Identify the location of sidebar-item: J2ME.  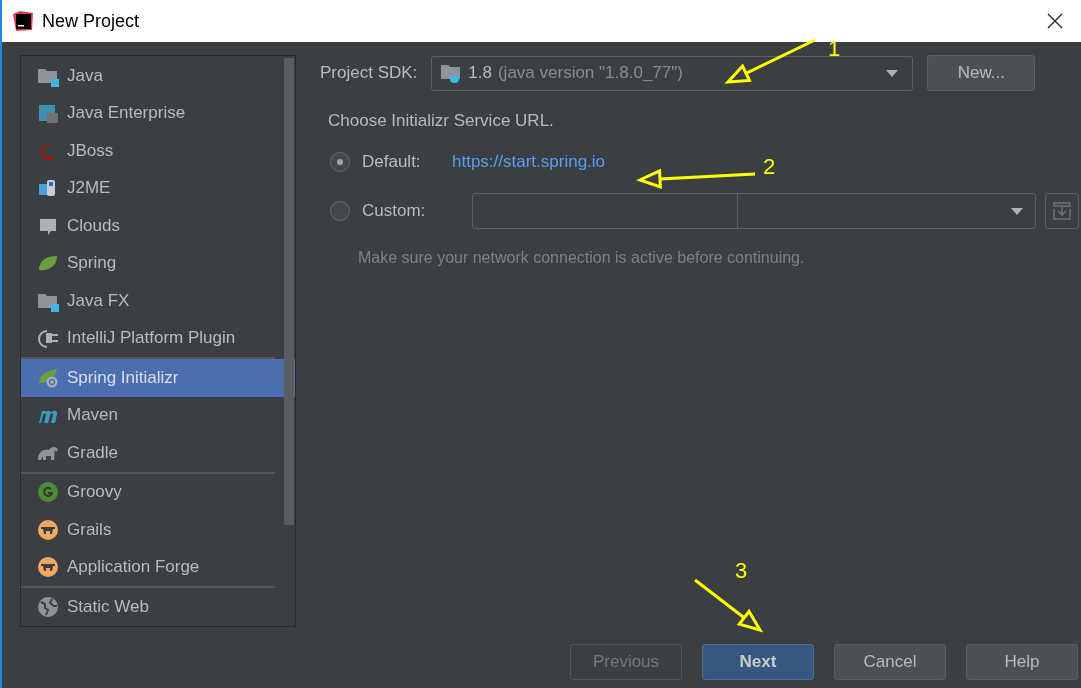
(152, 188).